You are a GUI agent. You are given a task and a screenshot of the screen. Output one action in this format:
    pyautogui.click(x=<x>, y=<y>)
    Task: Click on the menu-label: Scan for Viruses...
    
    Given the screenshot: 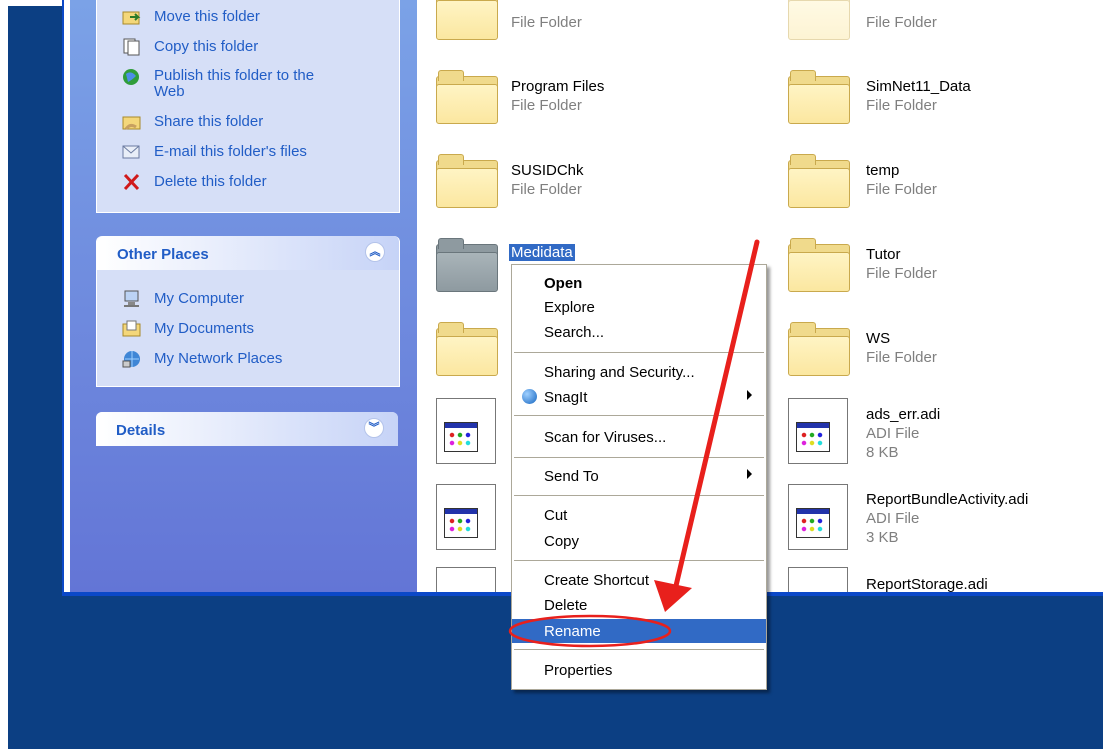 What is the action you would take?
    pyautogui.click(x=605, y=437)
    